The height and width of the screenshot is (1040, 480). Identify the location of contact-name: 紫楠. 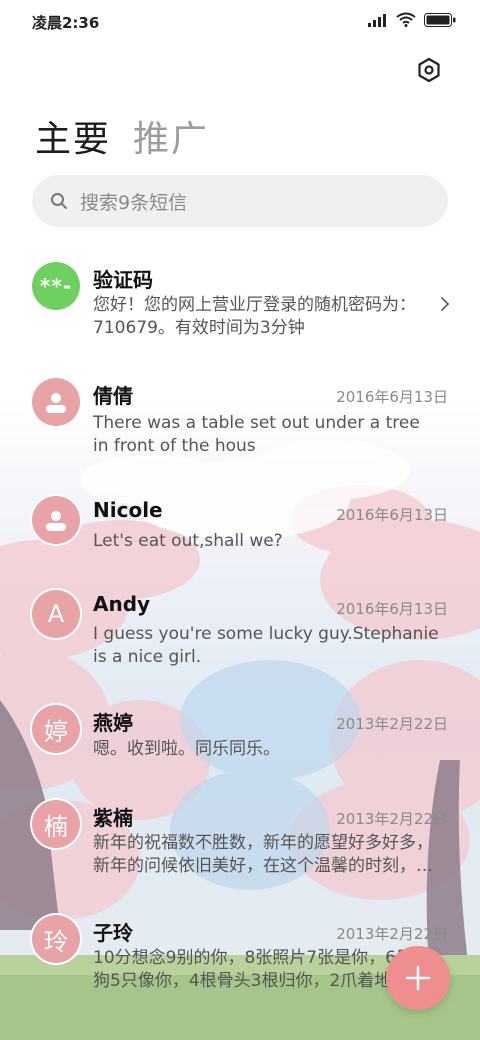
(113, 818).